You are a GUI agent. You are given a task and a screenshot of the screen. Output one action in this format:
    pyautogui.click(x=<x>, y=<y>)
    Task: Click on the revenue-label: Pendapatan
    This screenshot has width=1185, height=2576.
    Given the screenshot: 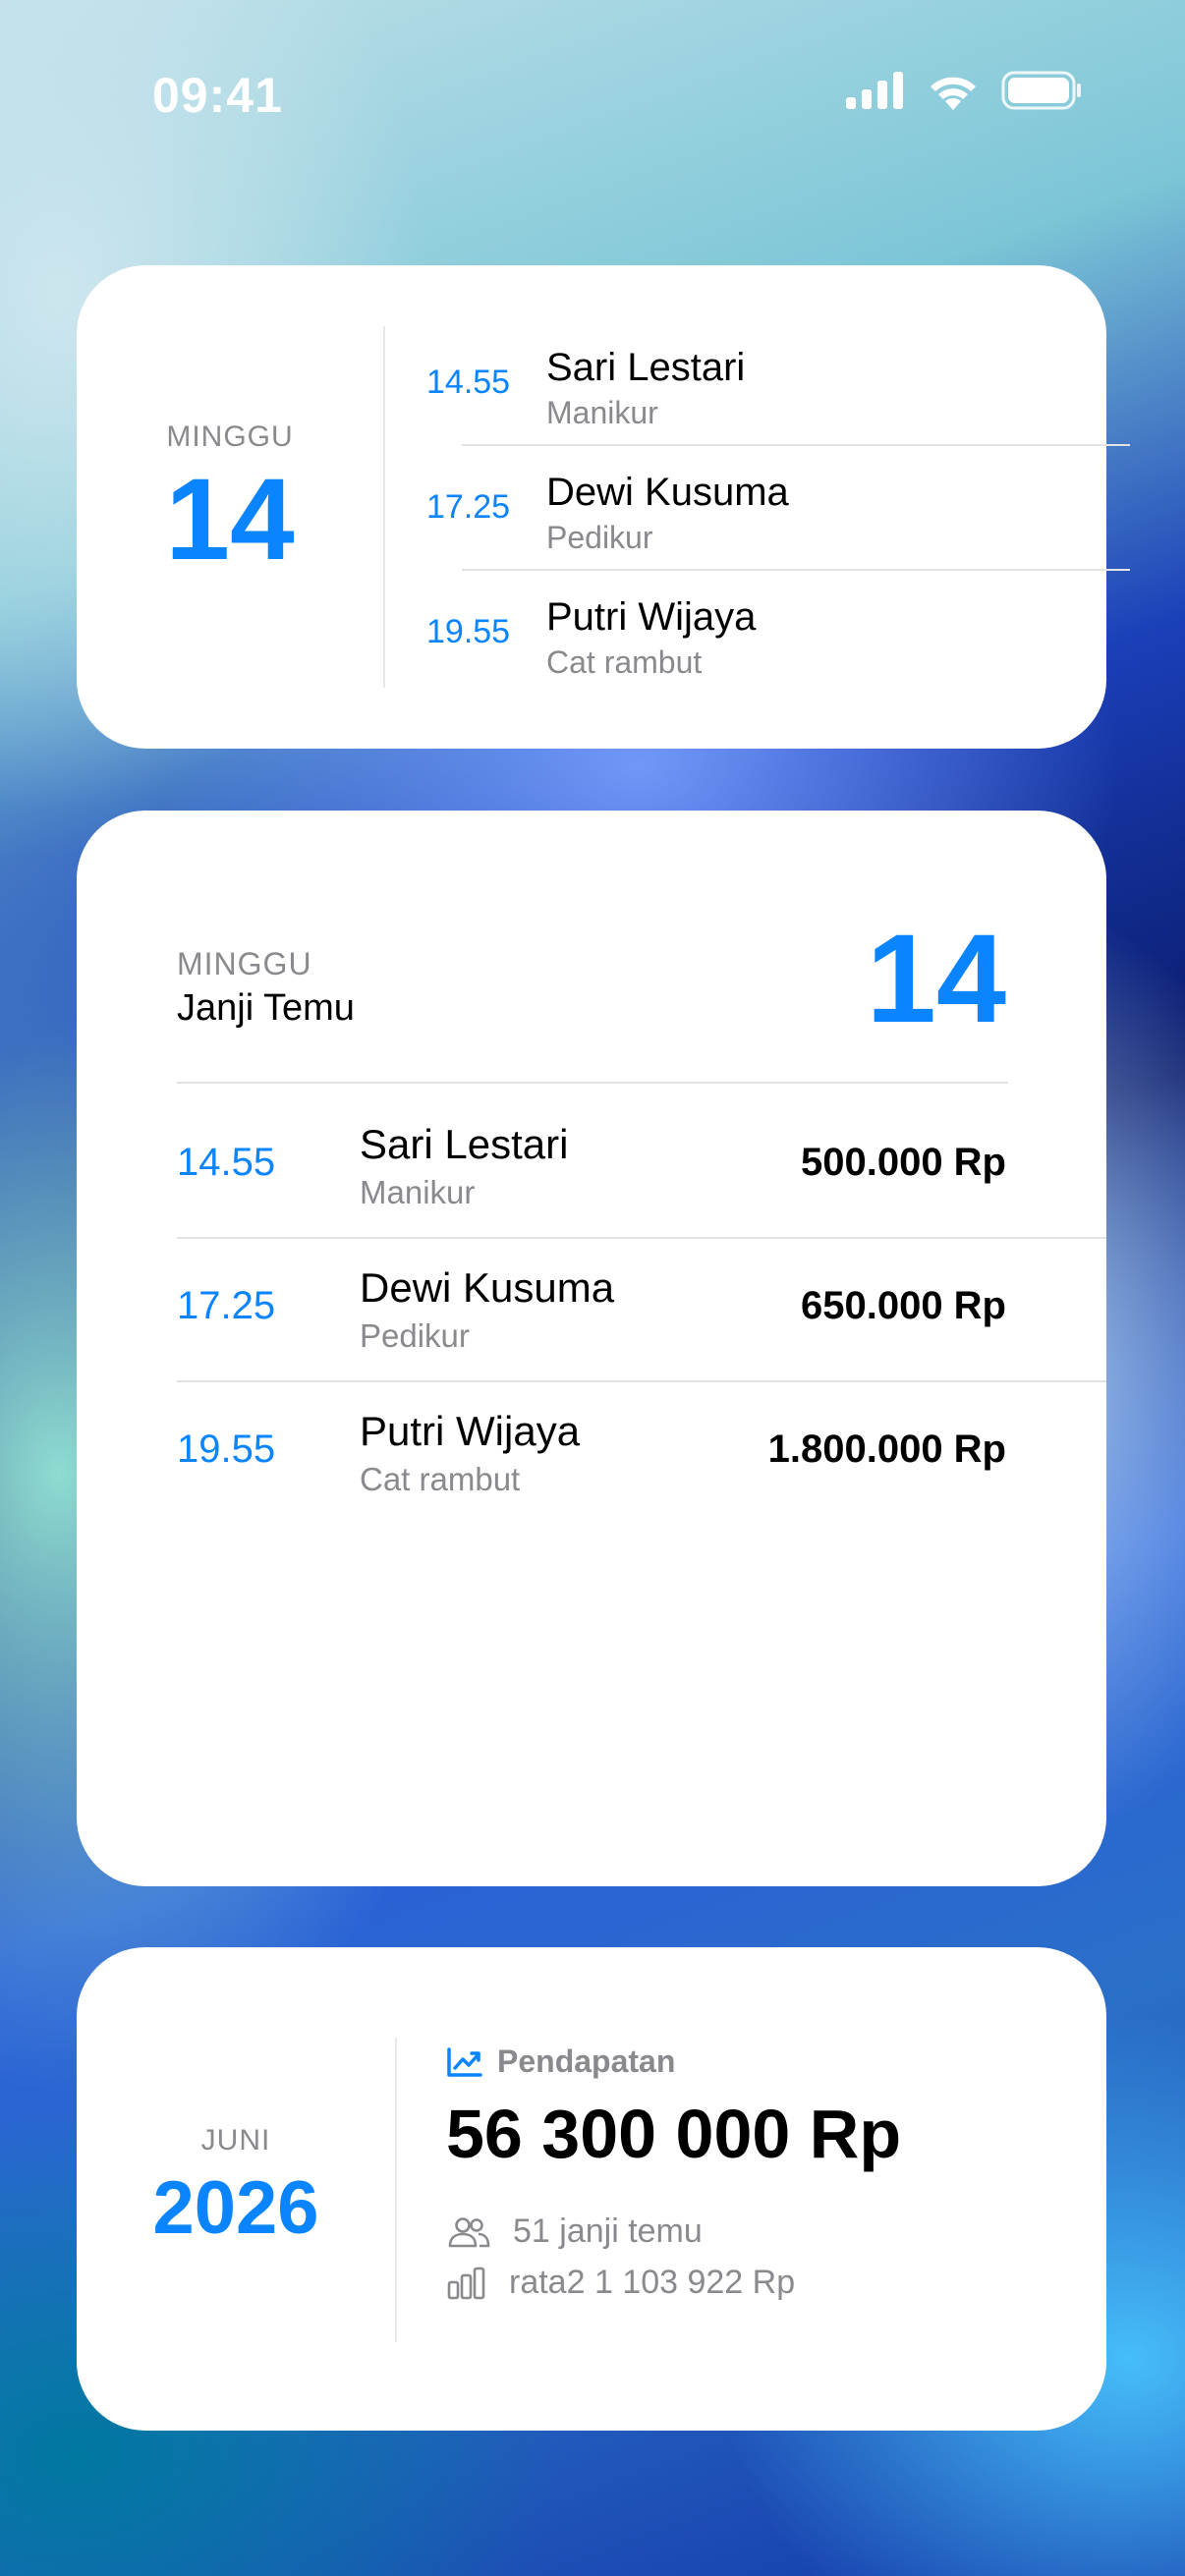 What is the action you would take?
    pyautogui.click(x=561, y=2062)
    